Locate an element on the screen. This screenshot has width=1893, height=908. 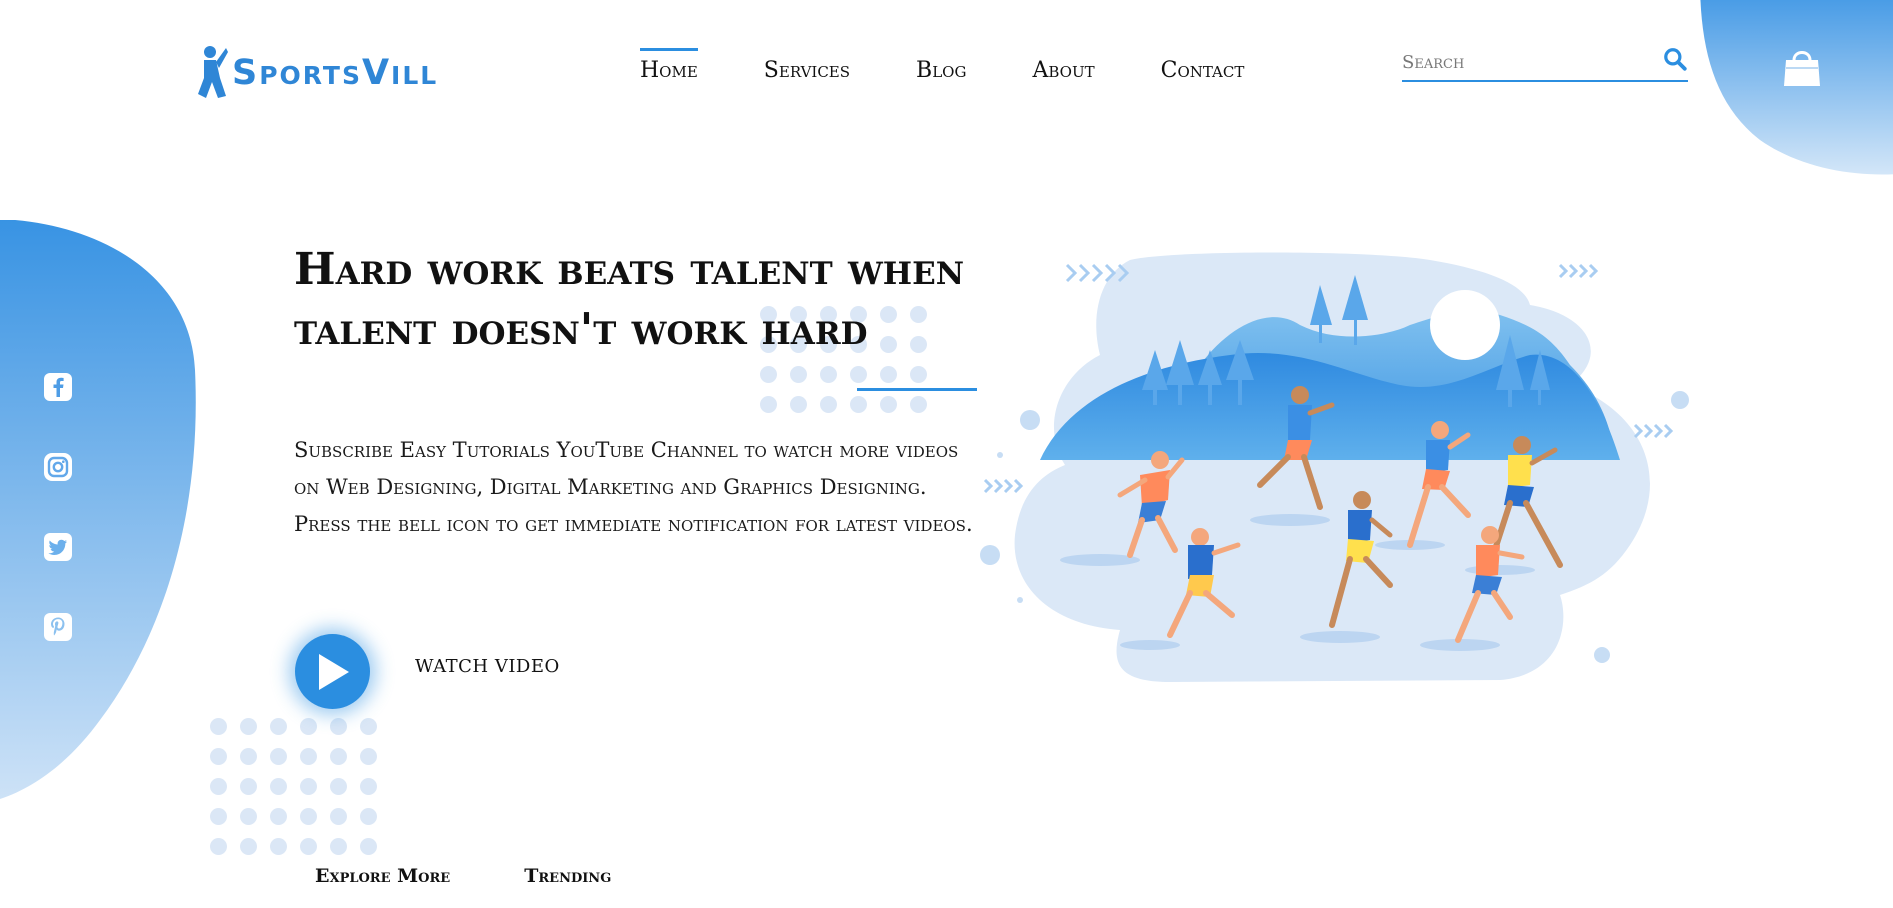
play-icon is located at coordinates (333, 671).